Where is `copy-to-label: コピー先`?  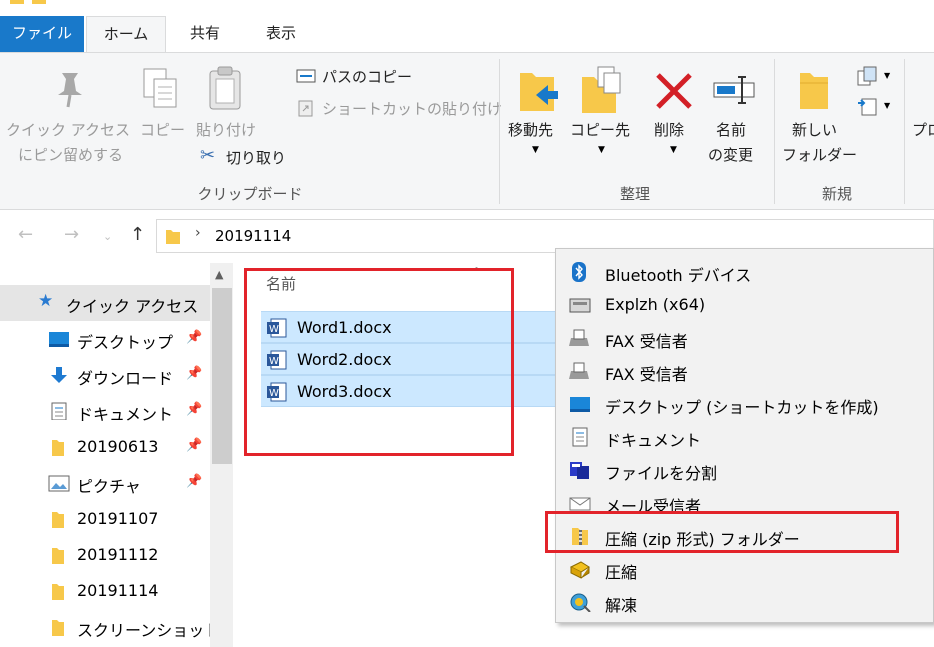 copy-to-label: コピー先 is located at coordinates (600, 130).